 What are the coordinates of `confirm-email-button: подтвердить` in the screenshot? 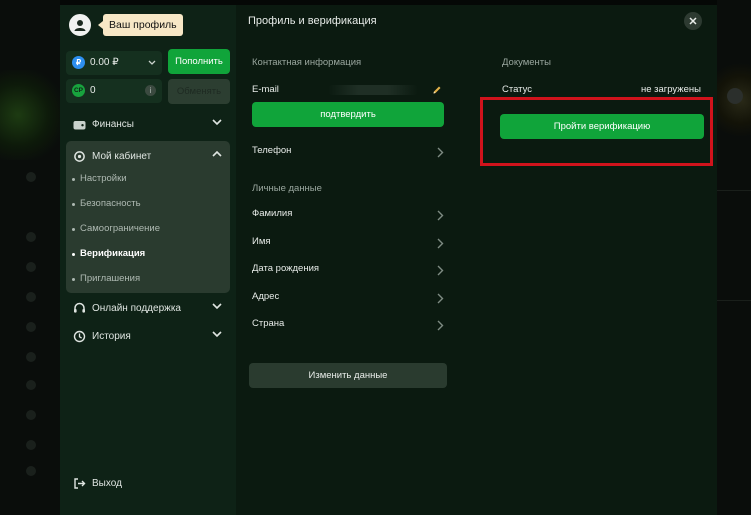 It's located at (348, 114).